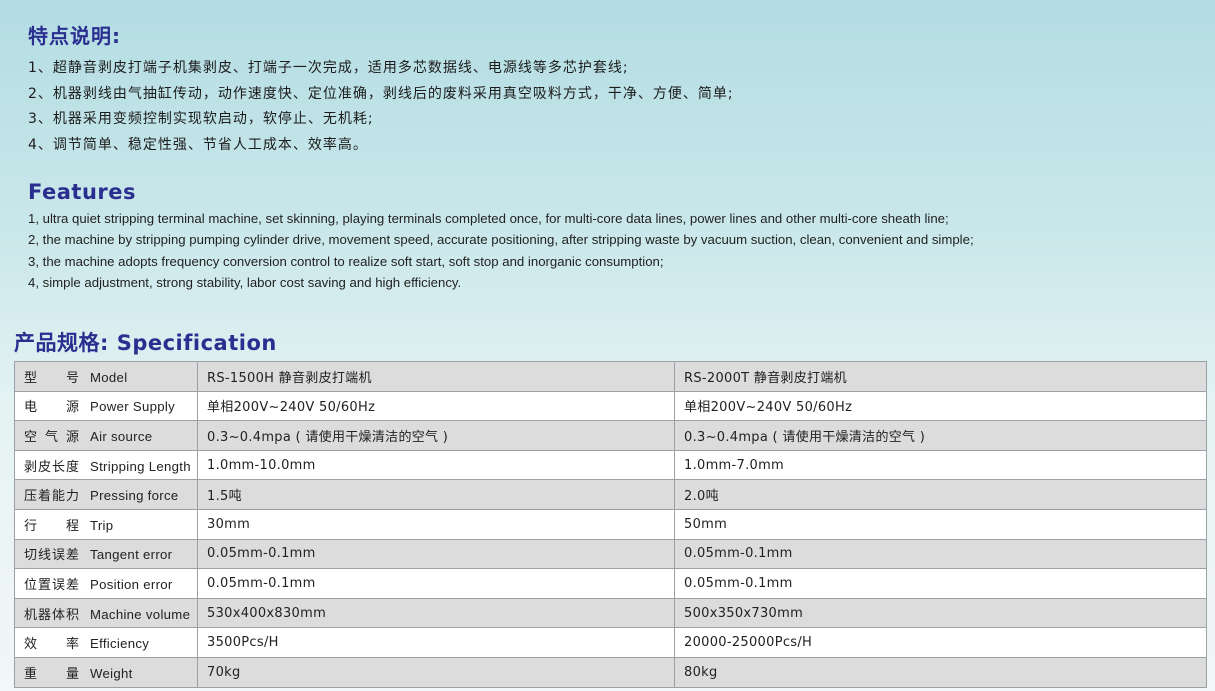  Describe the element at coordinates (436, 406) in the screenshot. I see `spec-value-model-a: 单相200V~240V 50/60Hz` at that location.